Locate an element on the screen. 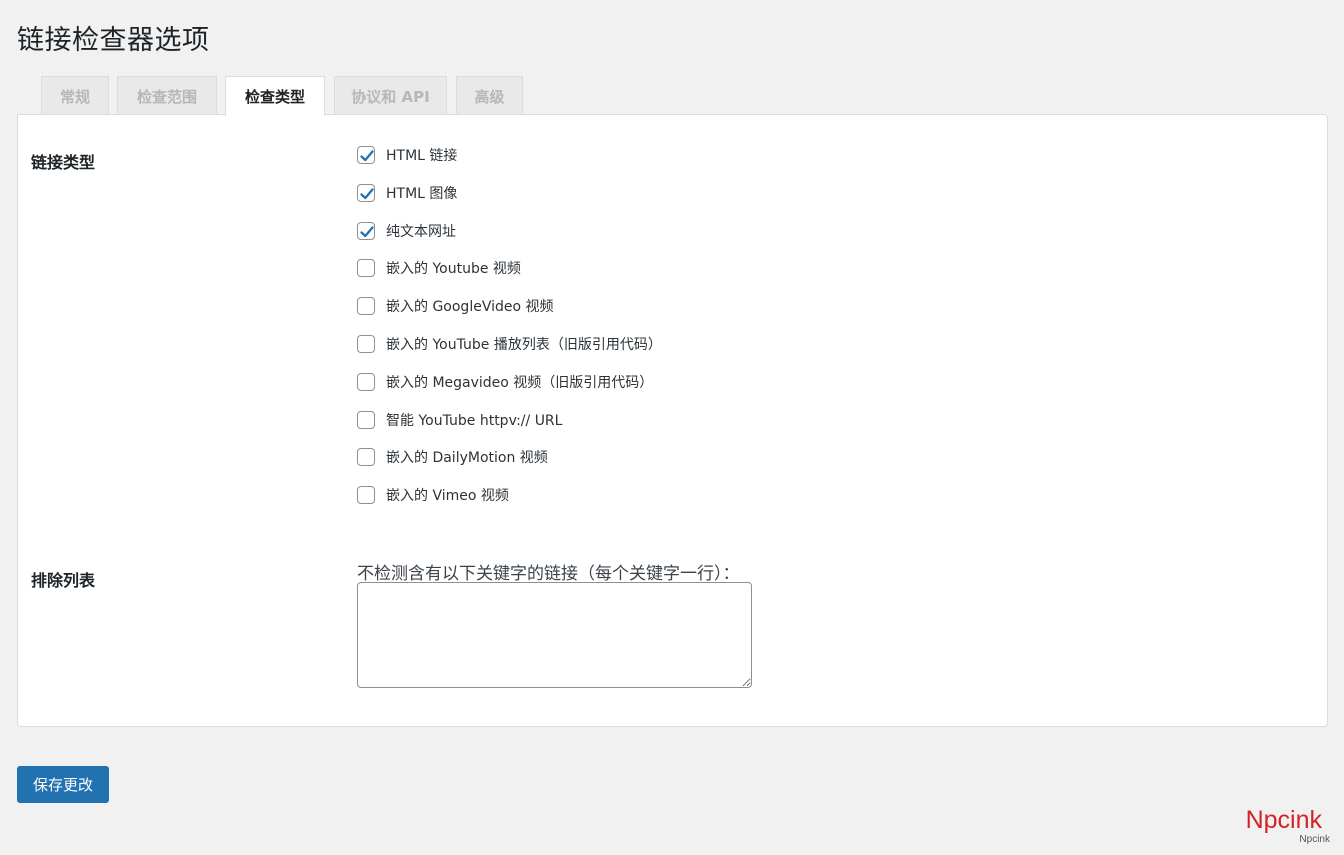  link-type-option: 纯文本网址 is located at coordinates (406, 231).